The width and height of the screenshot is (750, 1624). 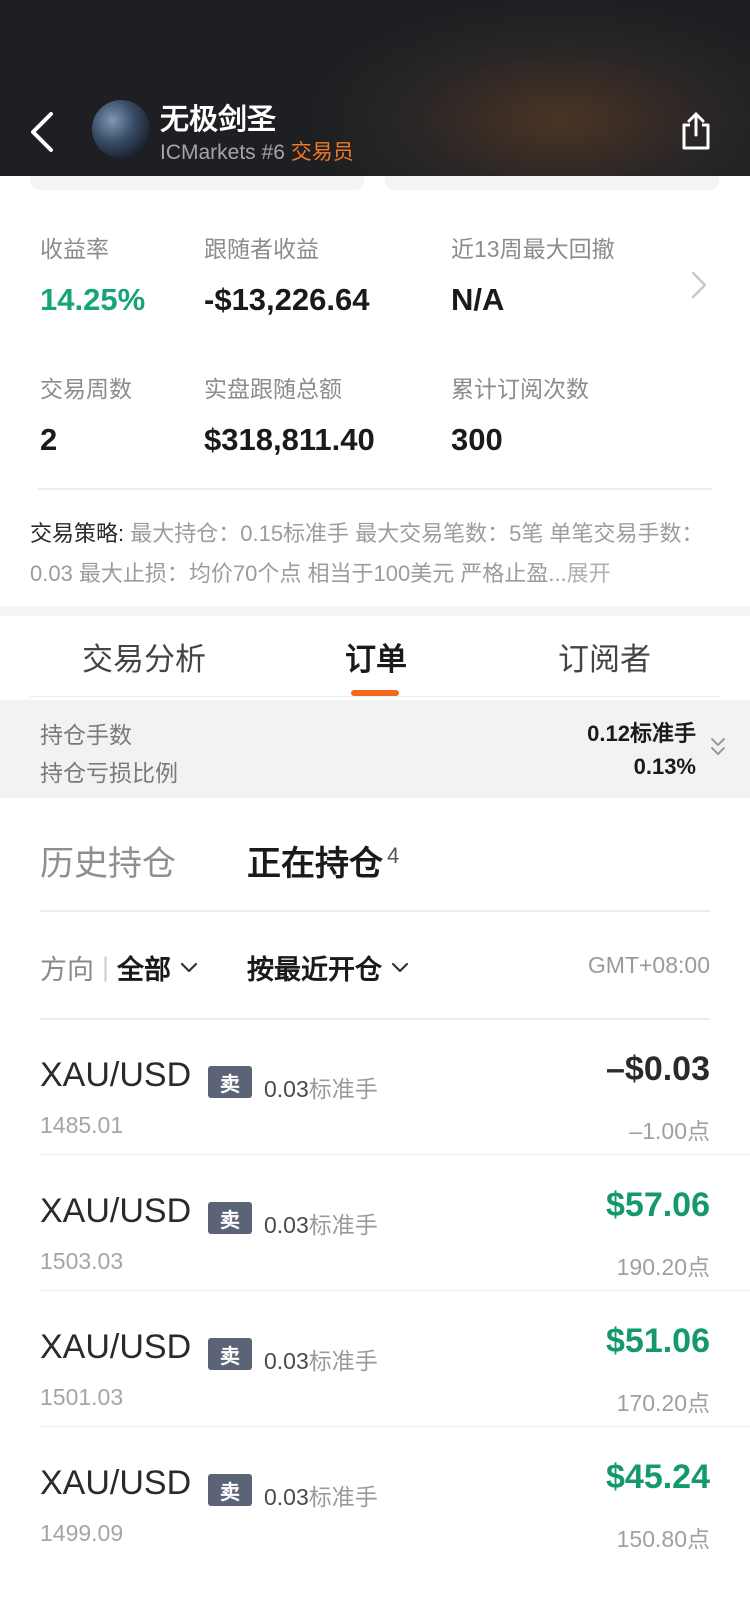 What do you see at coordinates (477, 439) in the screenshot?
I see `stat-value: 300` at bounding box center [477, 439].